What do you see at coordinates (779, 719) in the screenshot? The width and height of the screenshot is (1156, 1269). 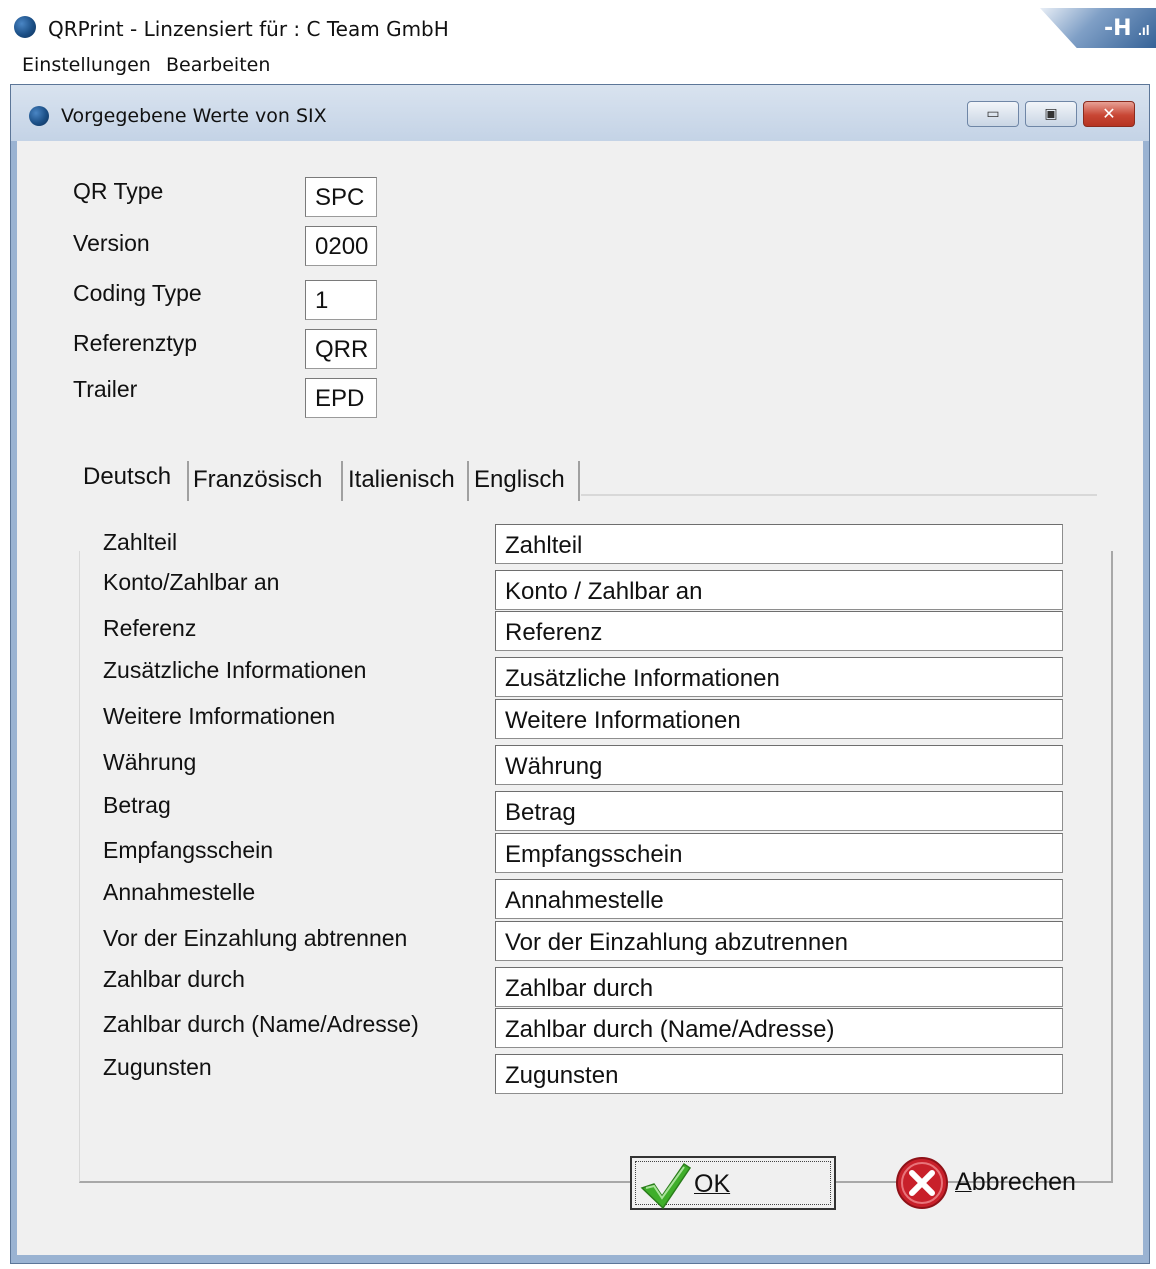 I see `row-input-weitere-informationen: Weitere Informationen` at bounding box center [779, 719].